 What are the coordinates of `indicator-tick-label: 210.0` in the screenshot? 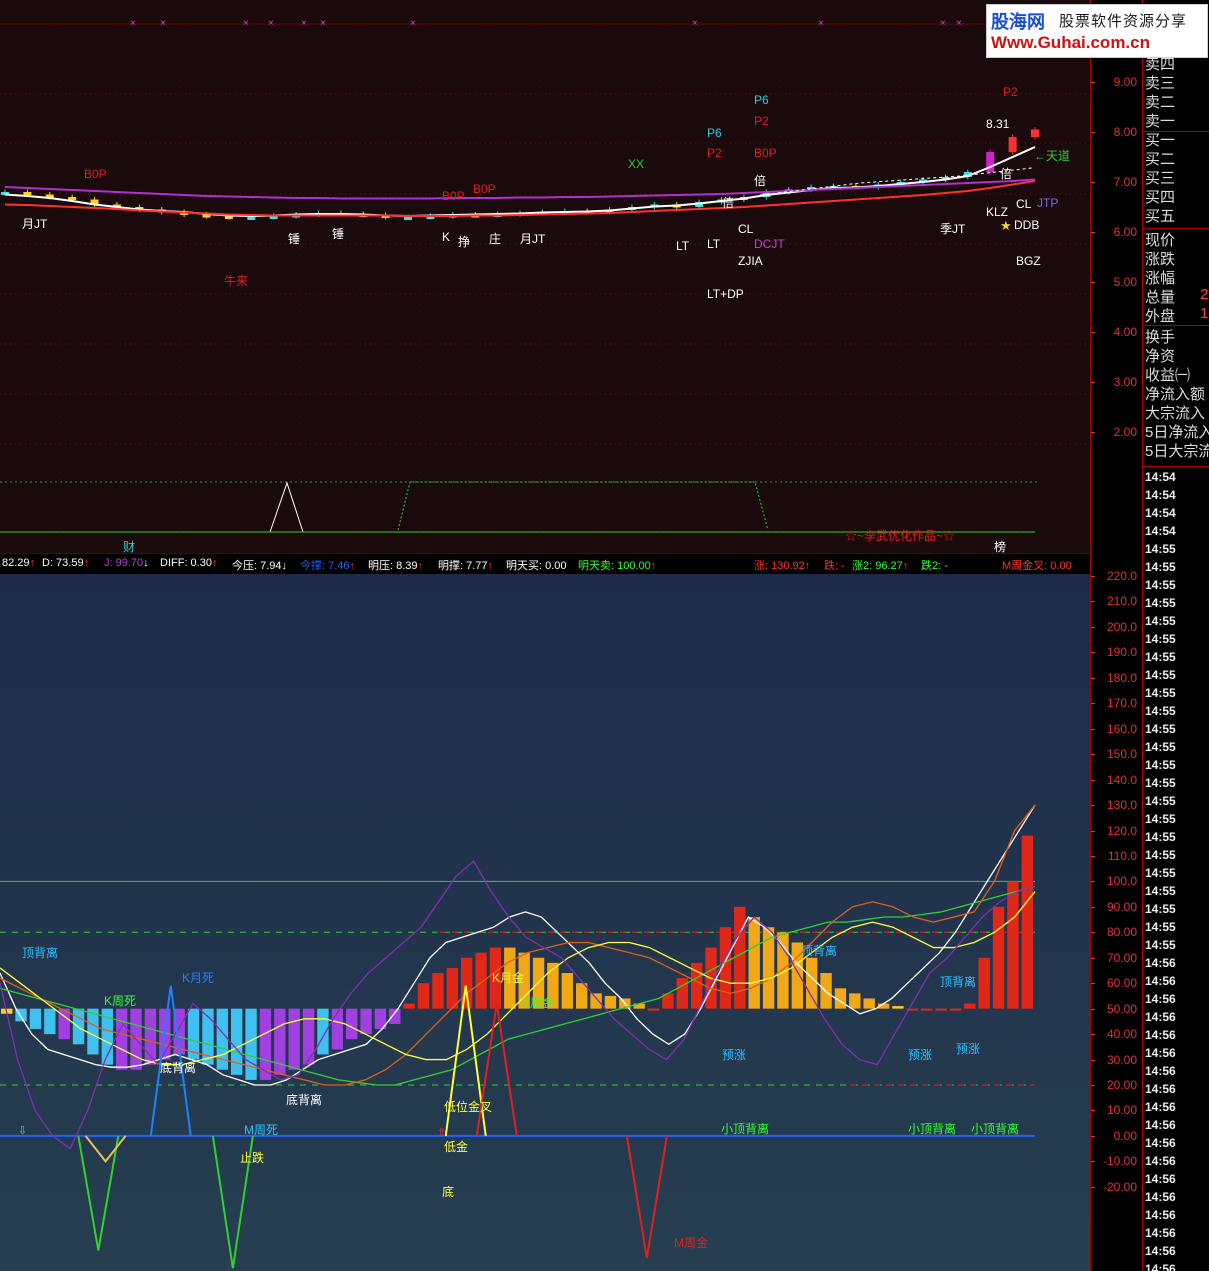 It's located at (1121, 601).